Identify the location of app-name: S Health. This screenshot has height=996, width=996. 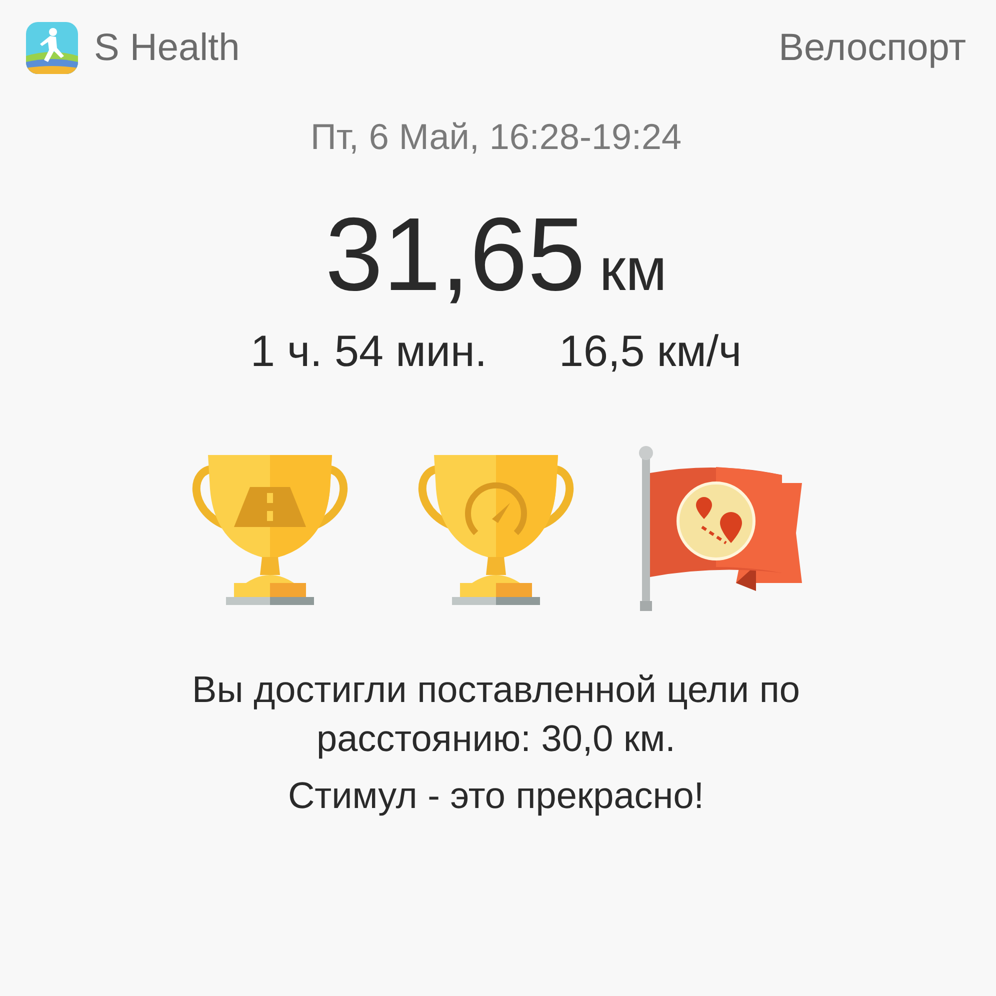
(167, 48).